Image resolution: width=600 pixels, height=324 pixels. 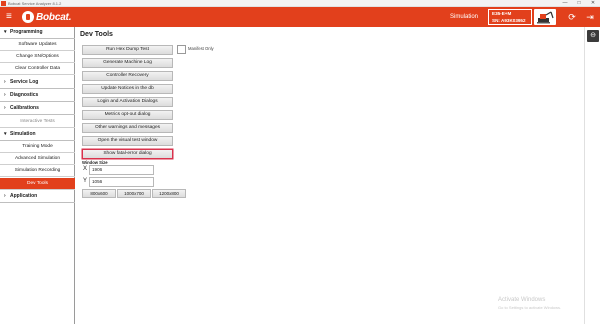 What do you see at coordinates (169, 193) in the screenshot?
I see `preset-1200x800-button: 1200x800` at bounding box center [169, 193].